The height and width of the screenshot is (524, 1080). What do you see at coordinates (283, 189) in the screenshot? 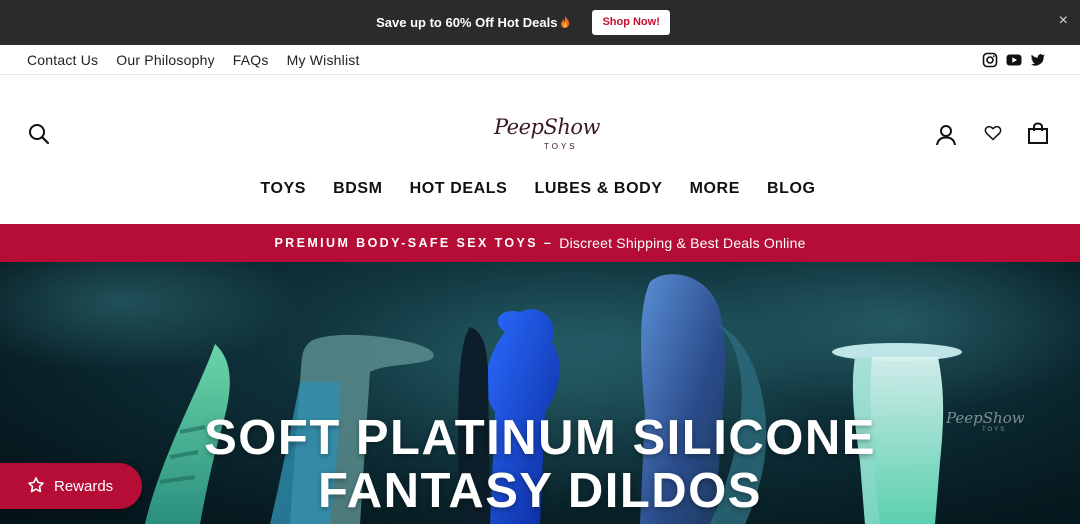
I see `nav-toys: TOYS` at bounding box center [283, 189].